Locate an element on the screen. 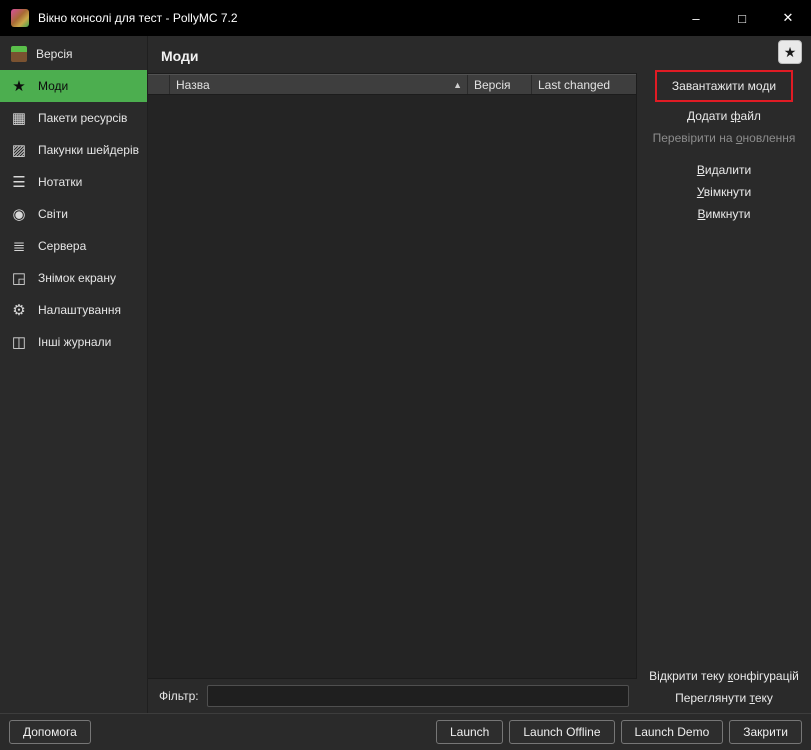 The width and height of the screenshot is (811, 750). logs-icon: ◫ is located at coordinates (19, 342).